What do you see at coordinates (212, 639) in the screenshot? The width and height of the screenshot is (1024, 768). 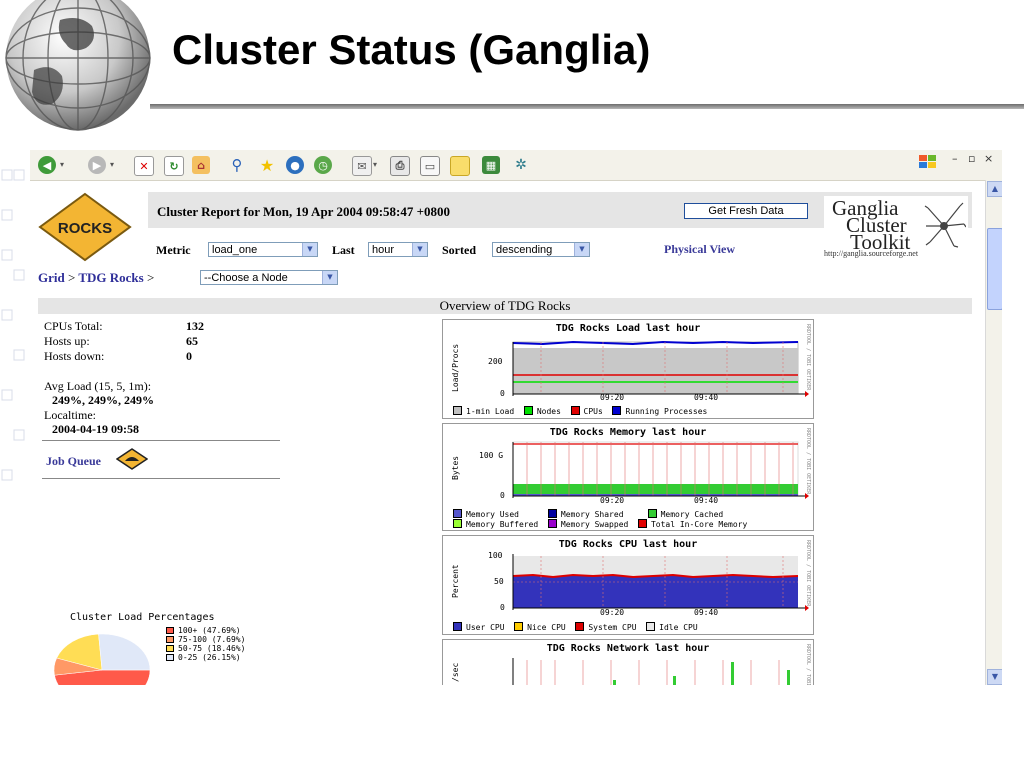 I see `legend-label: 75-100 (7.69%)` at bounding box center [212, 639].